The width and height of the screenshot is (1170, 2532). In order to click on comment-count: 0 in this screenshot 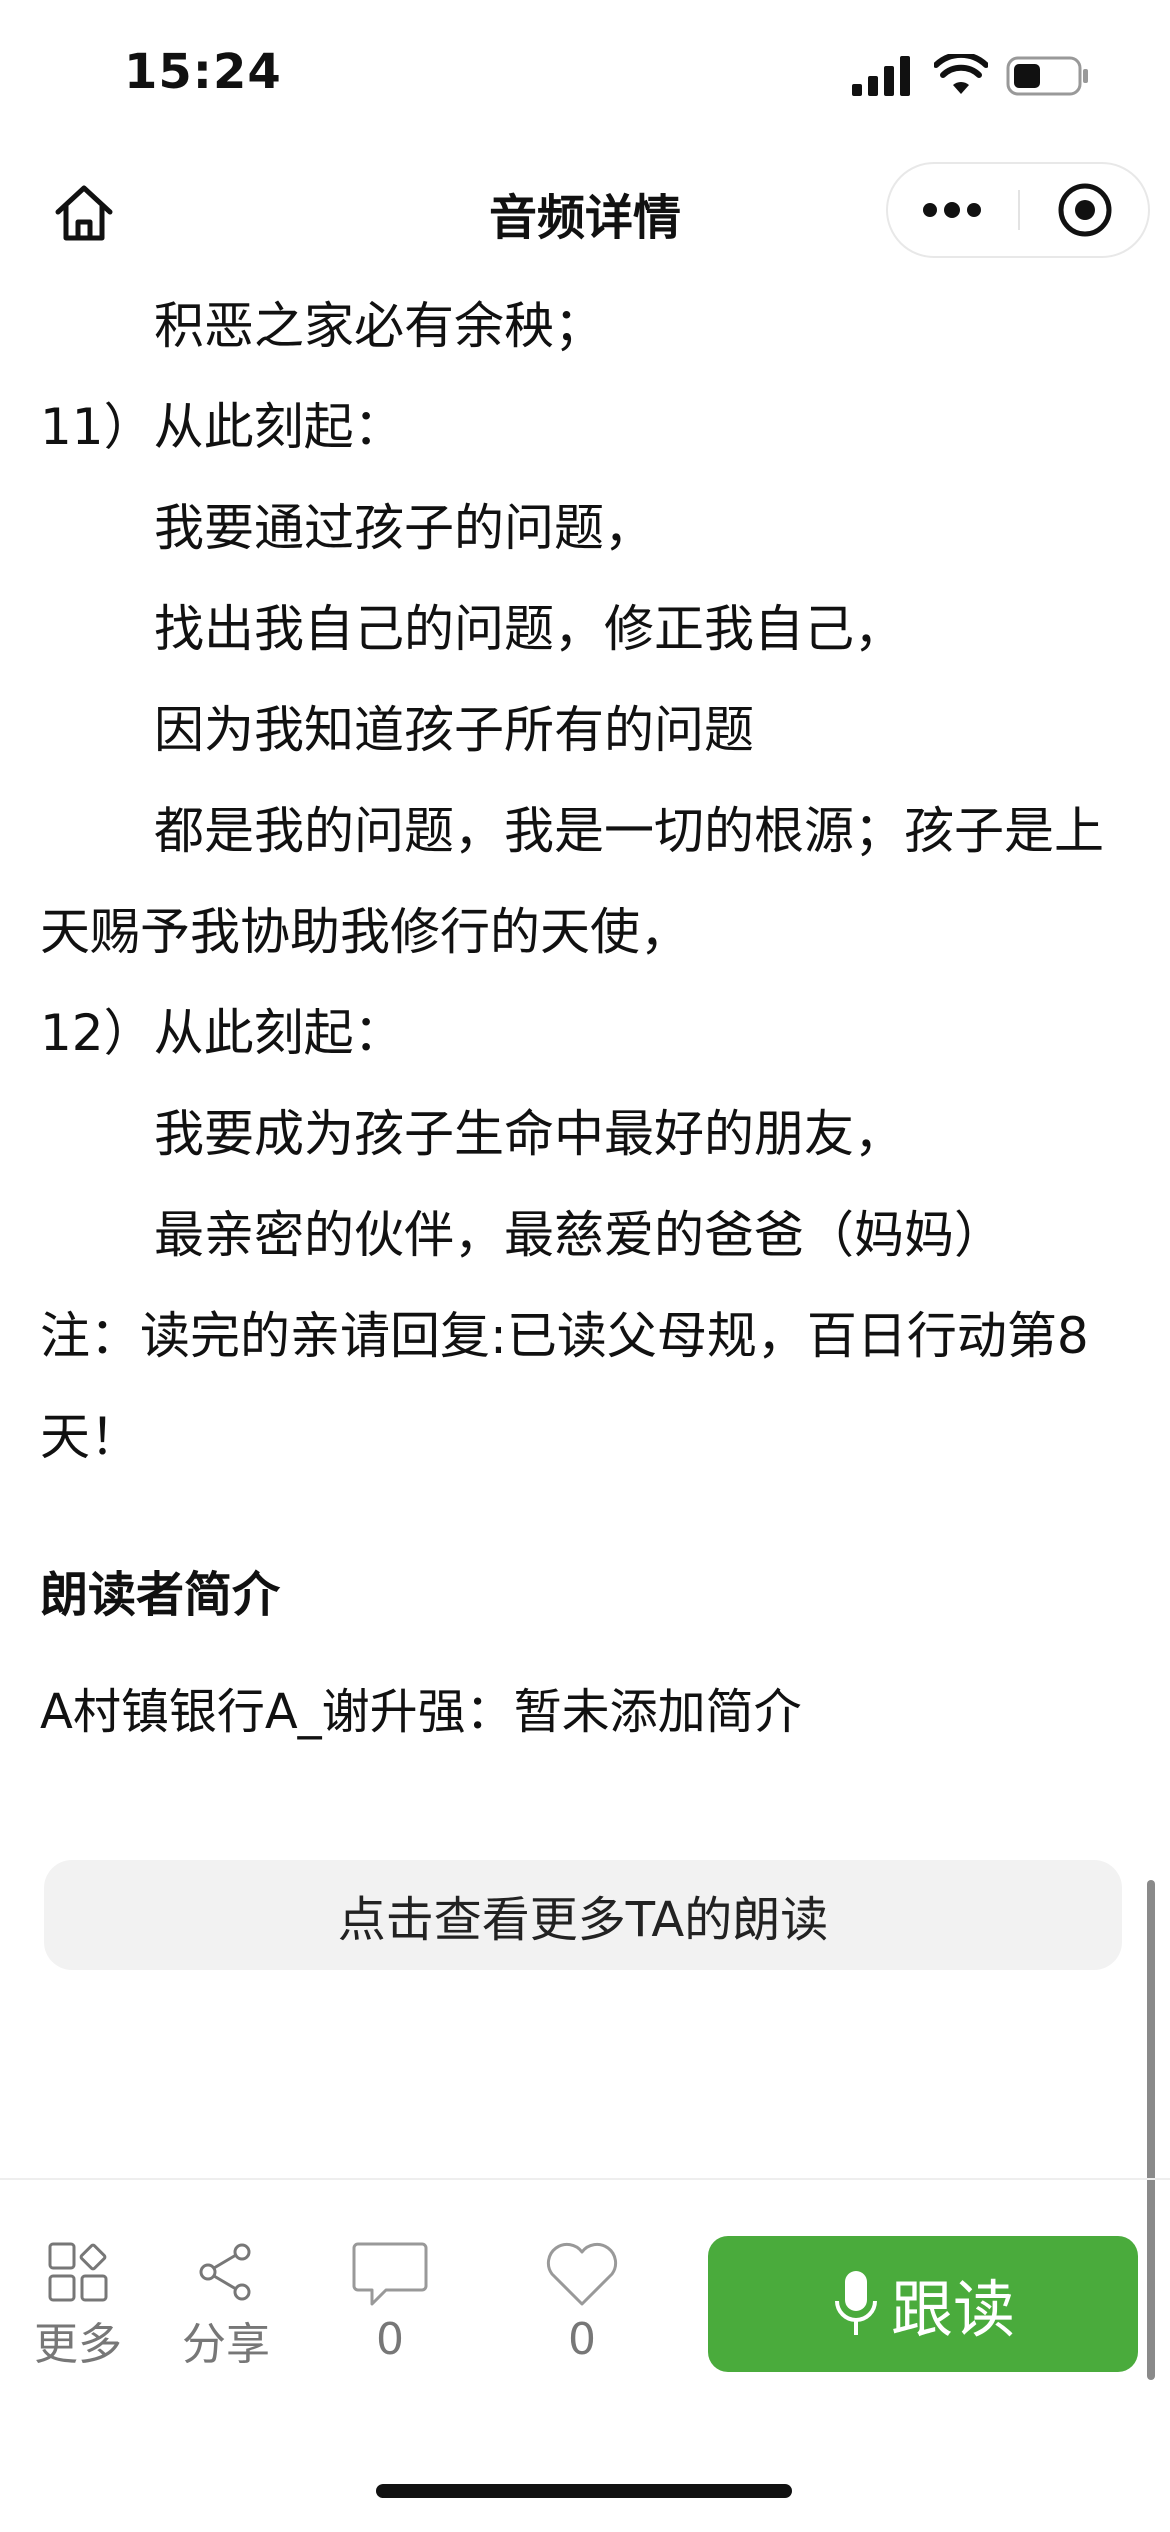, I will do `click(390, 2339)`.